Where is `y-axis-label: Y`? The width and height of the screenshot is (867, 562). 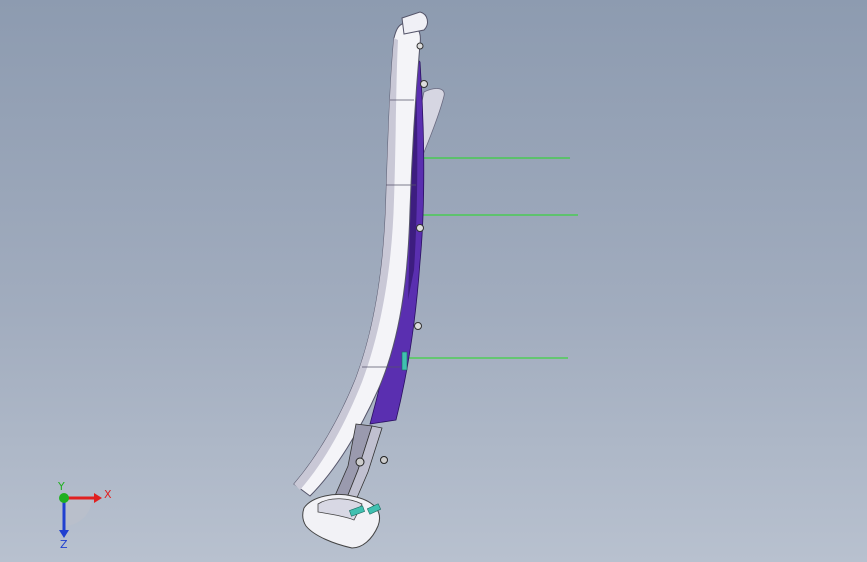
y-axis-label: Y is located at coordinates (61, 486).